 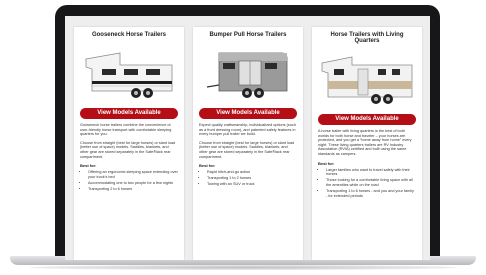 I want to click on laptop-shadow, so click(x=243, y=267).